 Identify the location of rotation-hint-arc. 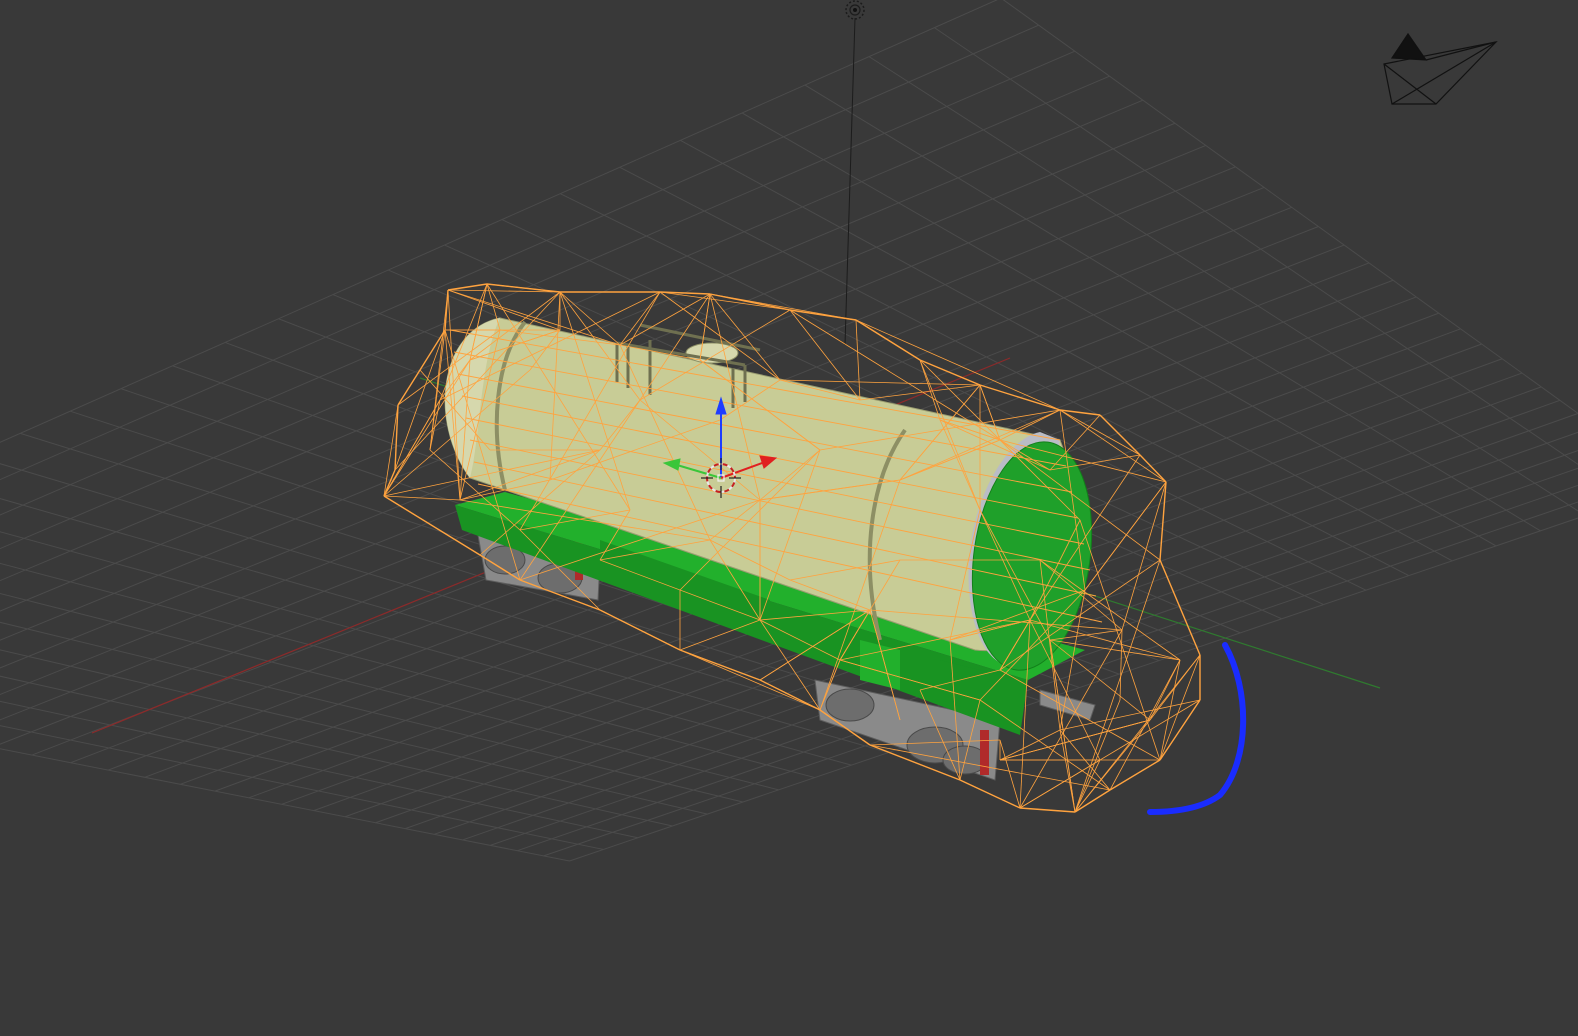
(1197, 728).